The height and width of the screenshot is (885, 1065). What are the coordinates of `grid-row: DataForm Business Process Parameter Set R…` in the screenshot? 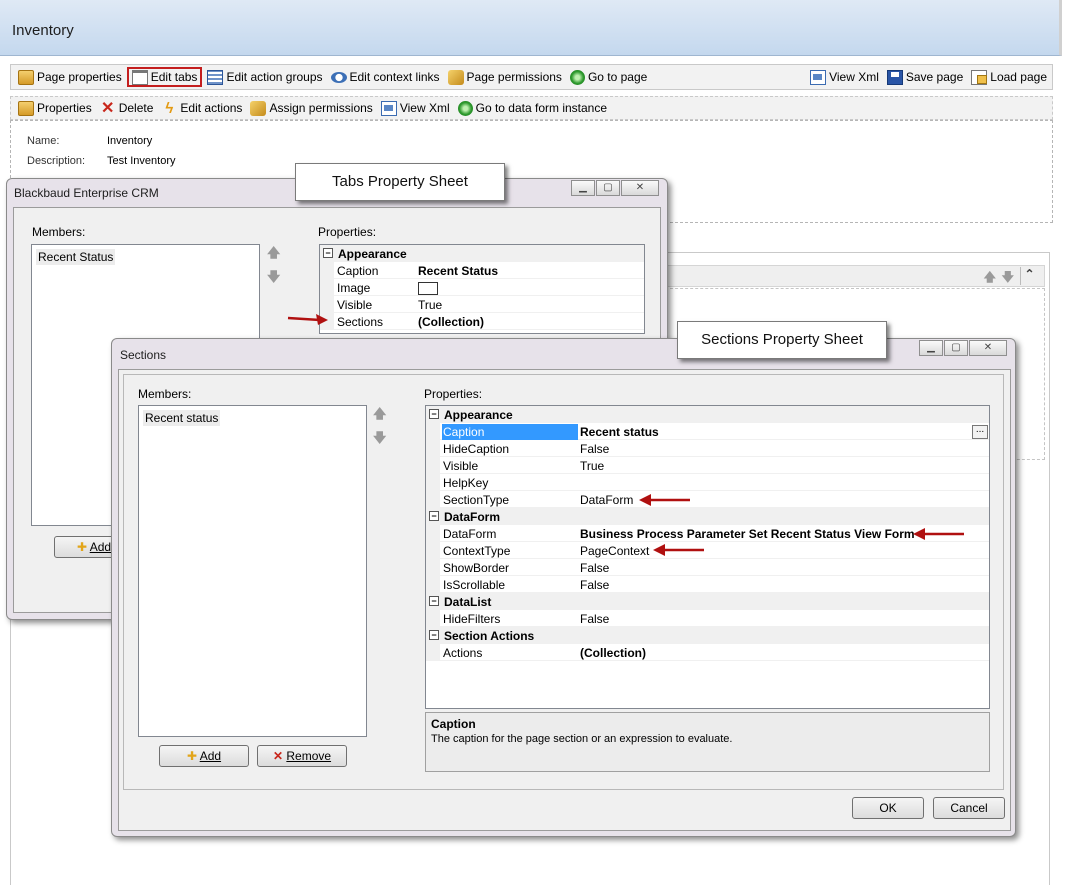 It's located at (707, 533).